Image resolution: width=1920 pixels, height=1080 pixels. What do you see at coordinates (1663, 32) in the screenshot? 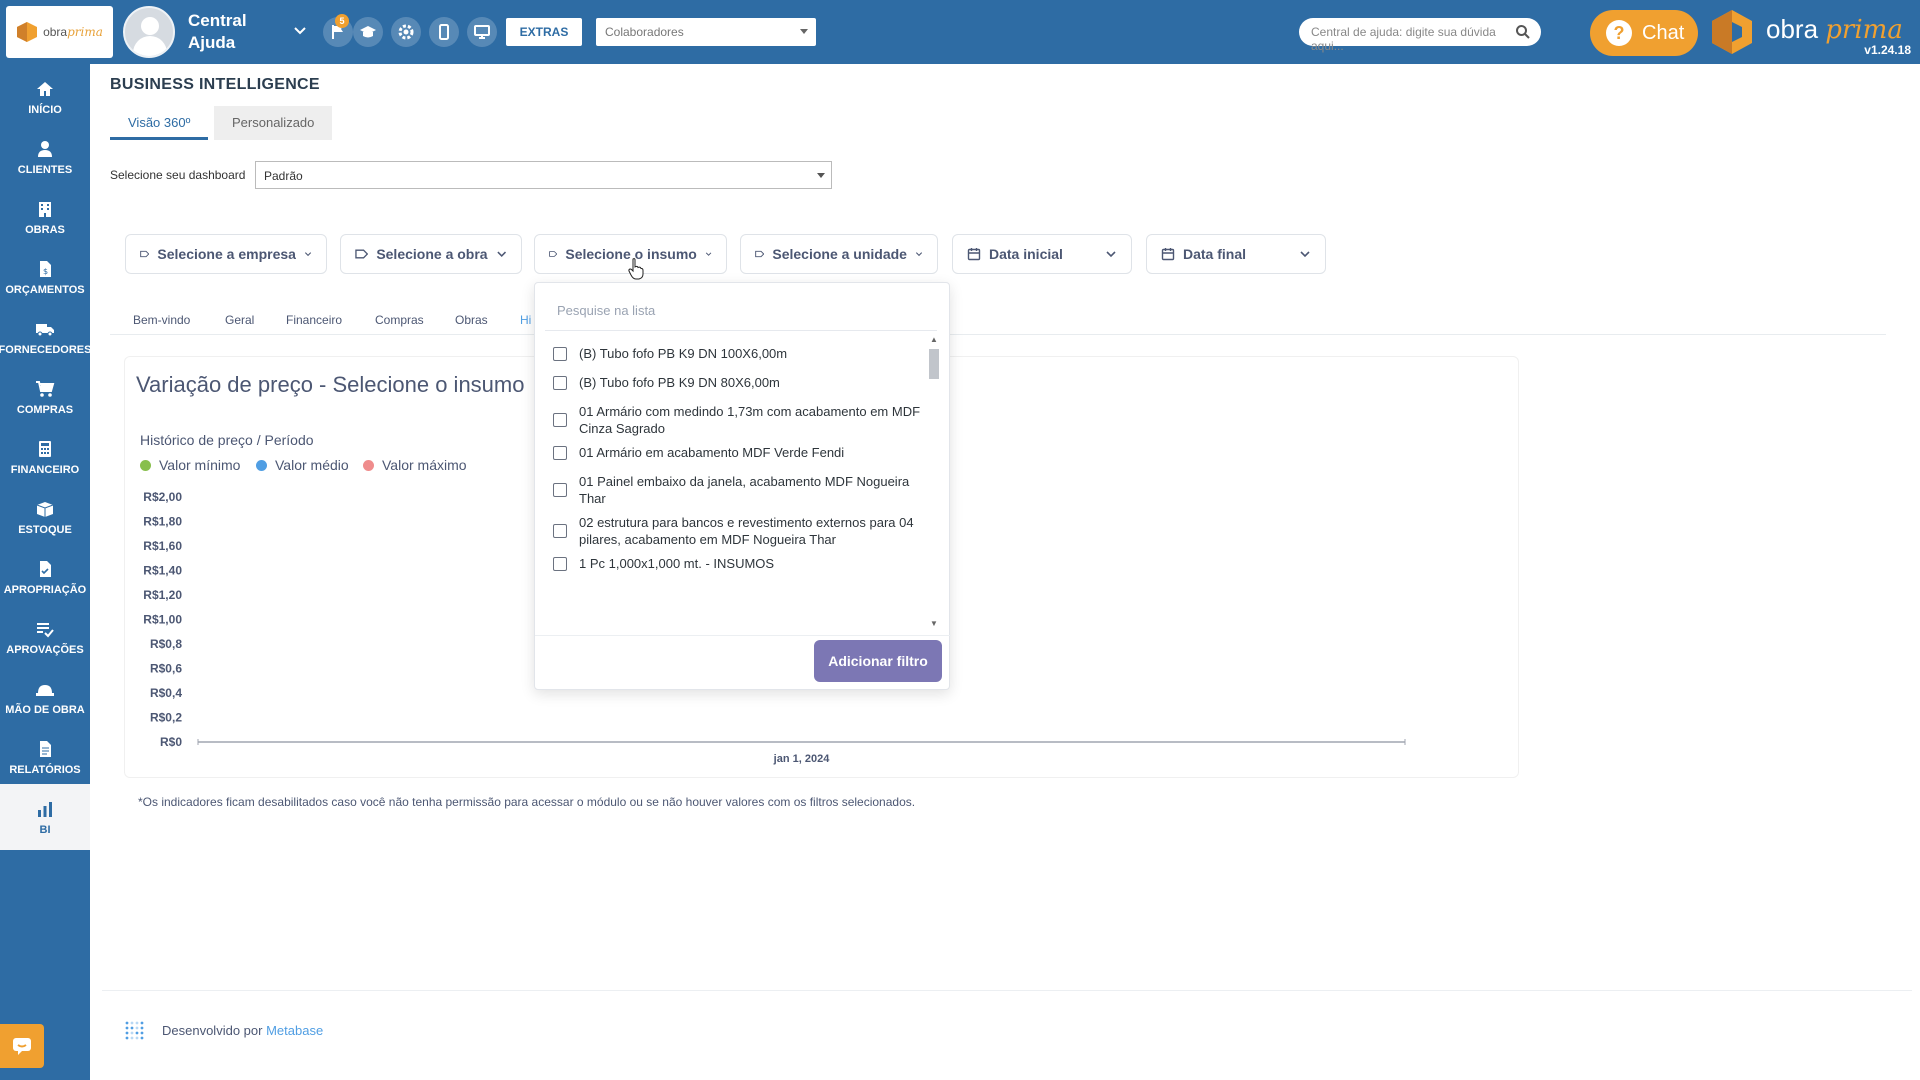
I see `chat-label: Chat` at bounding box center [1663, 32].